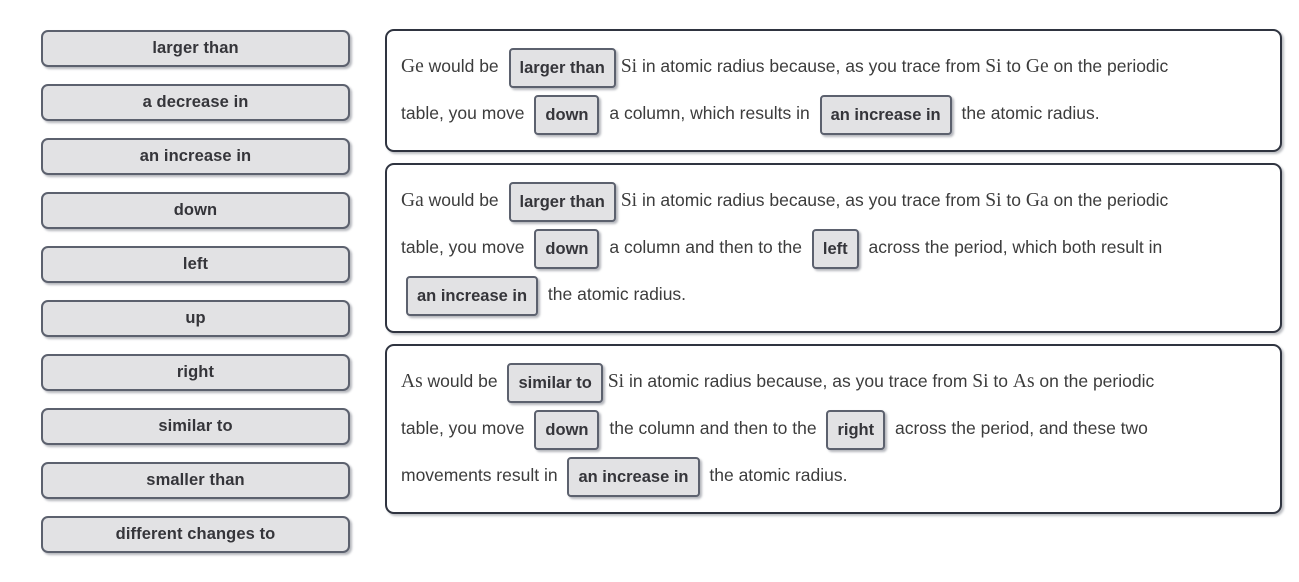  What do you see at coordinates (195, 156) in the screenshot?
I see `word-bank-tile: an increase in` at bounding box center [195, 156].